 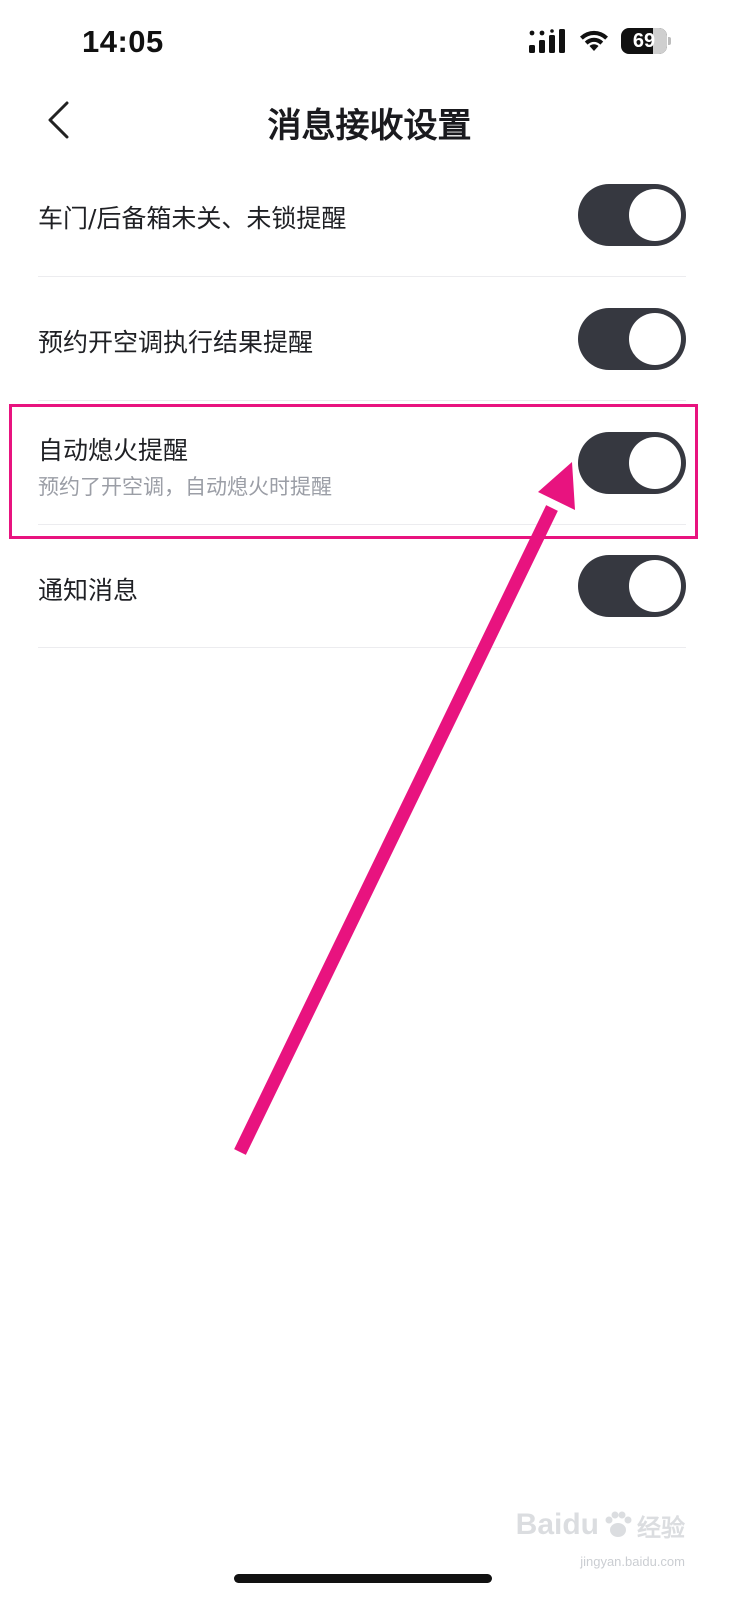 I want to click on battery-cap, so click(x=669, y=41).